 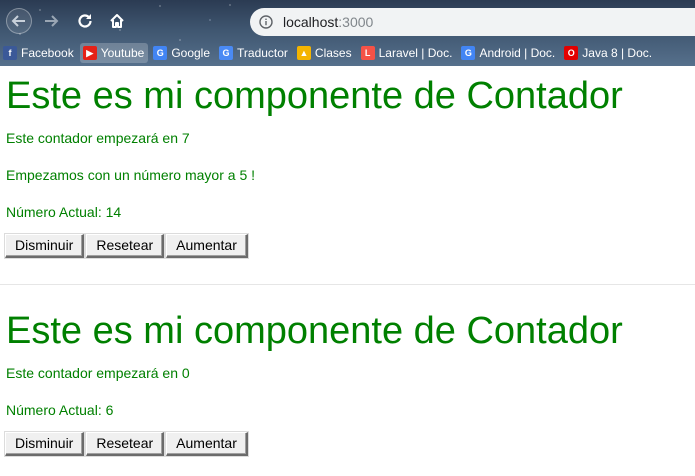 I want to click on navigation-row: localhost:3000, so click(x=347, y=20).